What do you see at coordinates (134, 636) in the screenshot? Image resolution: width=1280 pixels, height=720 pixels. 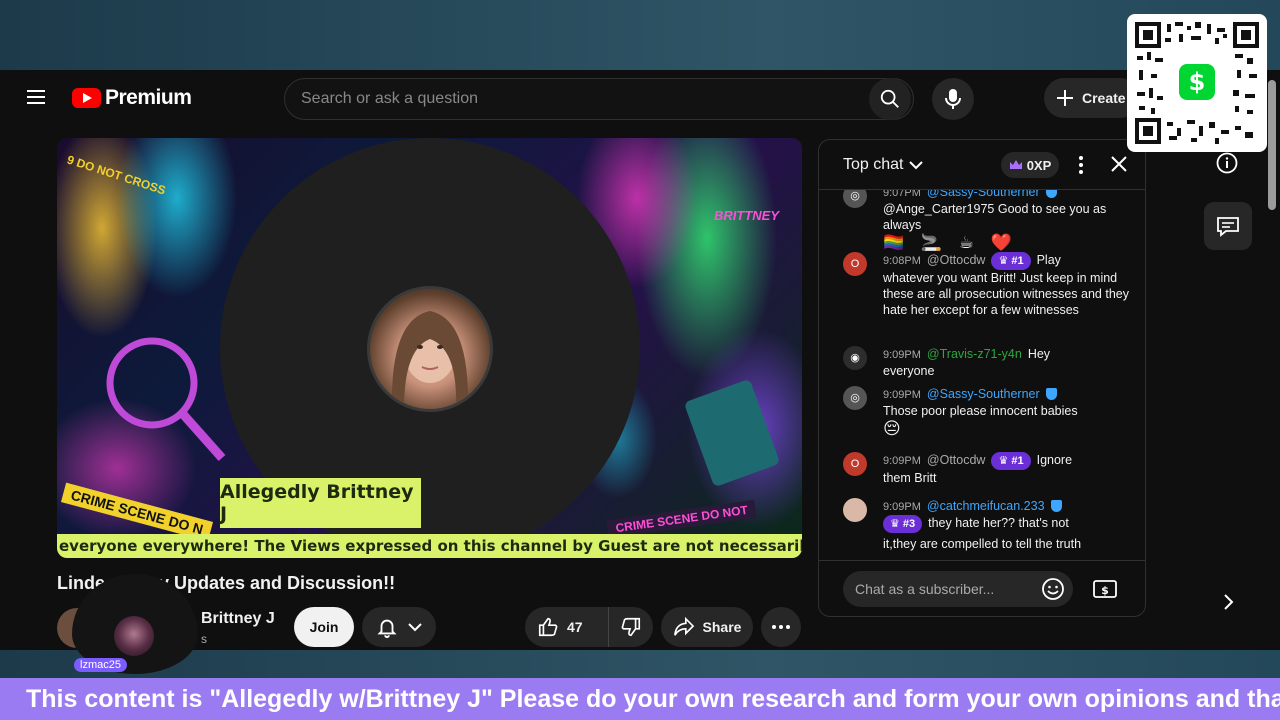 I see `guest-avatar` at bounding box center [134, 636].